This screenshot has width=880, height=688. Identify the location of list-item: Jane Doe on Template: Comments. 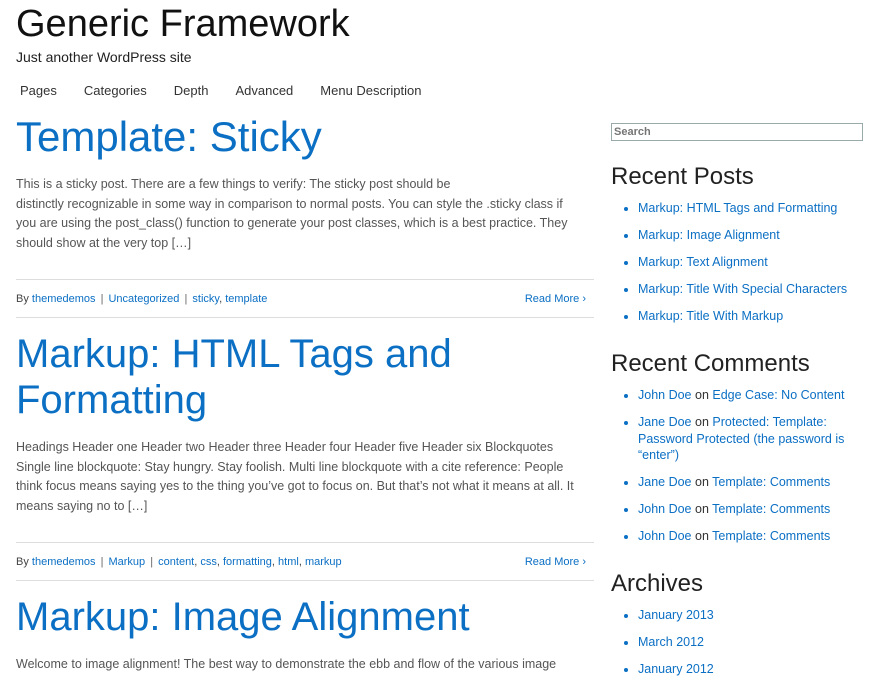
(750, 482).